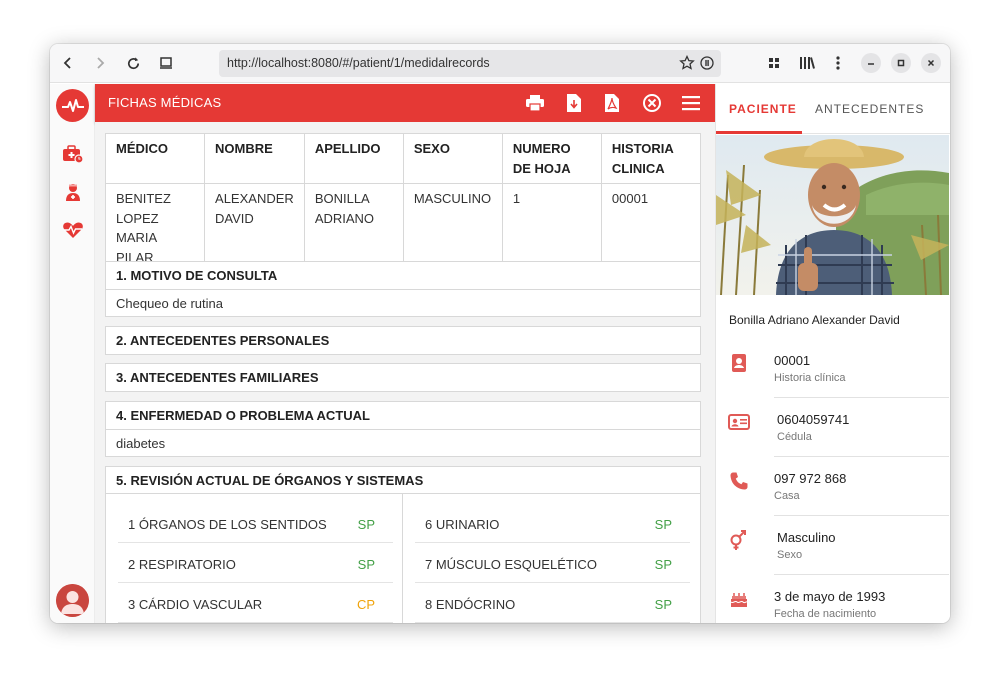 The height and width of the screenshot is (677, 1000). What do you see at coordinates (68, 63) in the screenshot?
I see `back-icon` at bounding box center [68, 63].